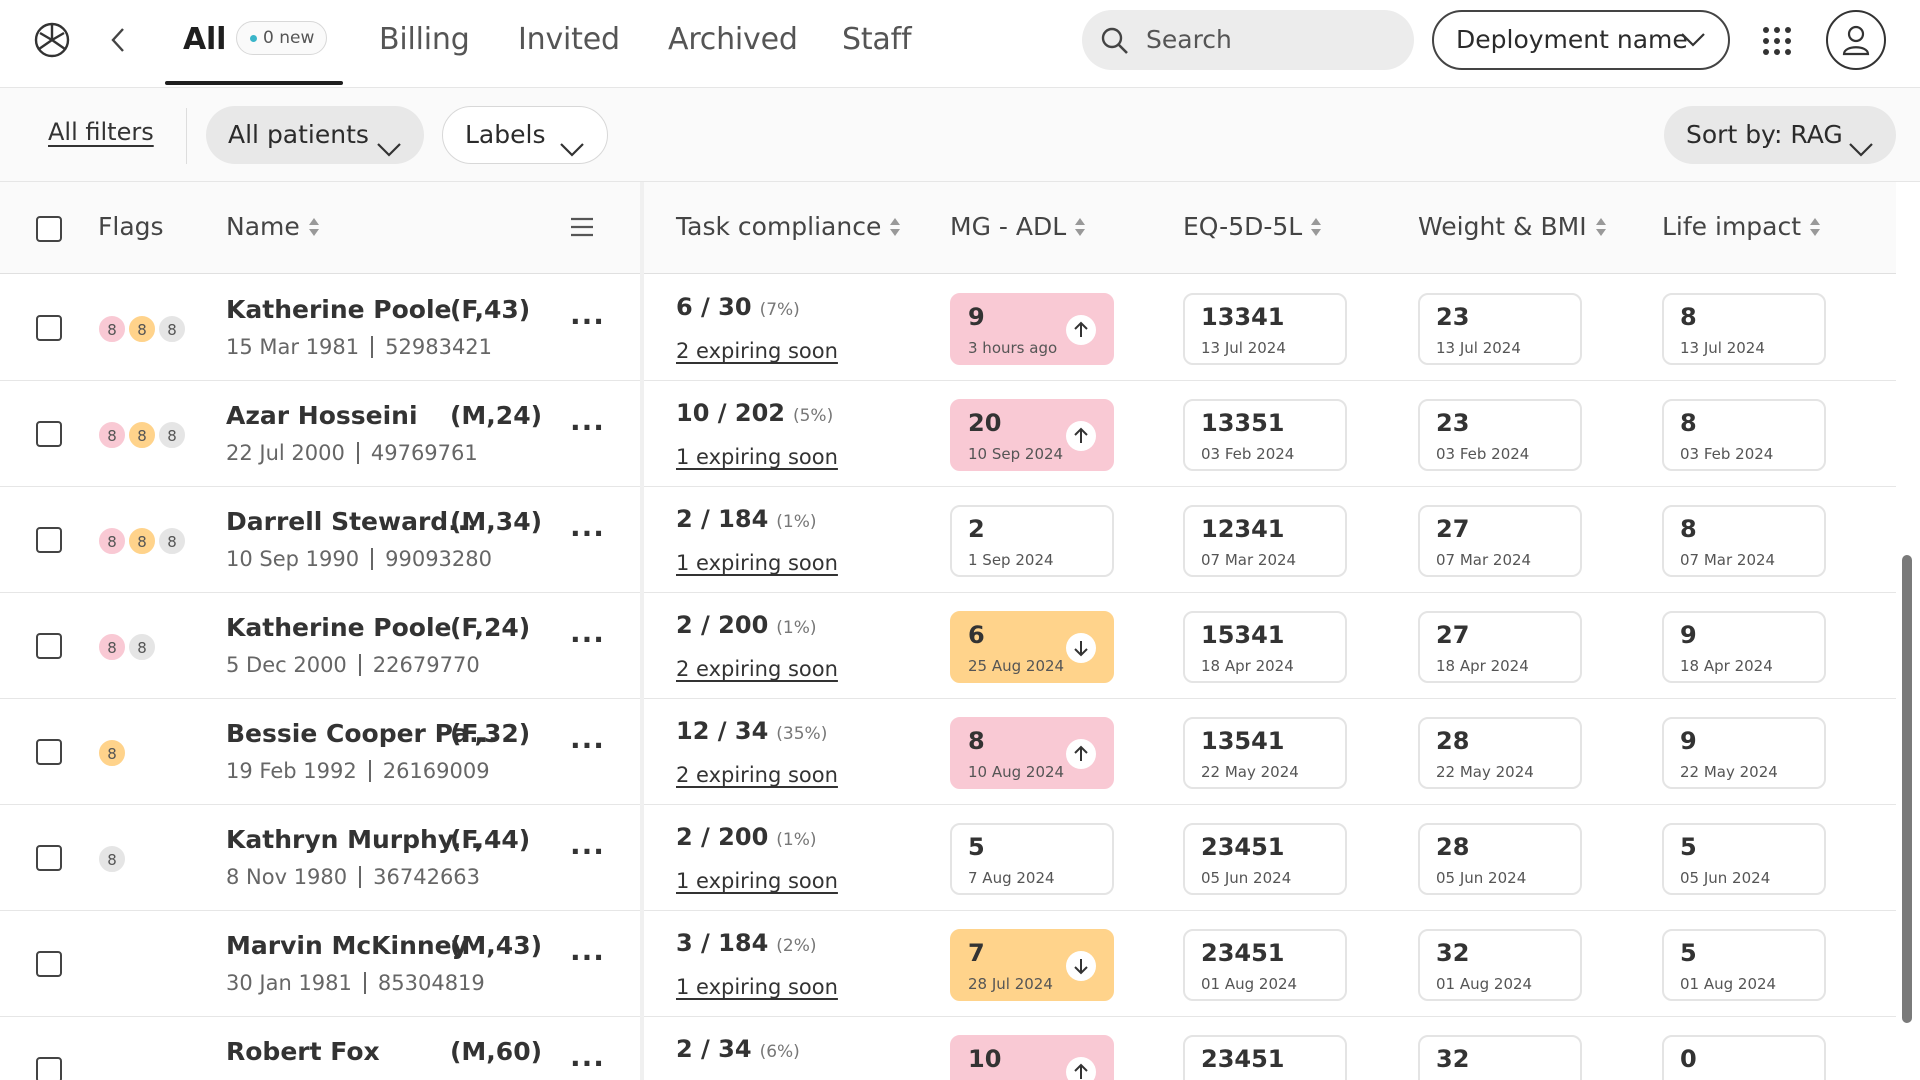 Image resolution: width=1920 pixels, height=1080 pixels. I want to click on eq5d5l-card: 15341 18 Apr 2024, so click(1265, 647).